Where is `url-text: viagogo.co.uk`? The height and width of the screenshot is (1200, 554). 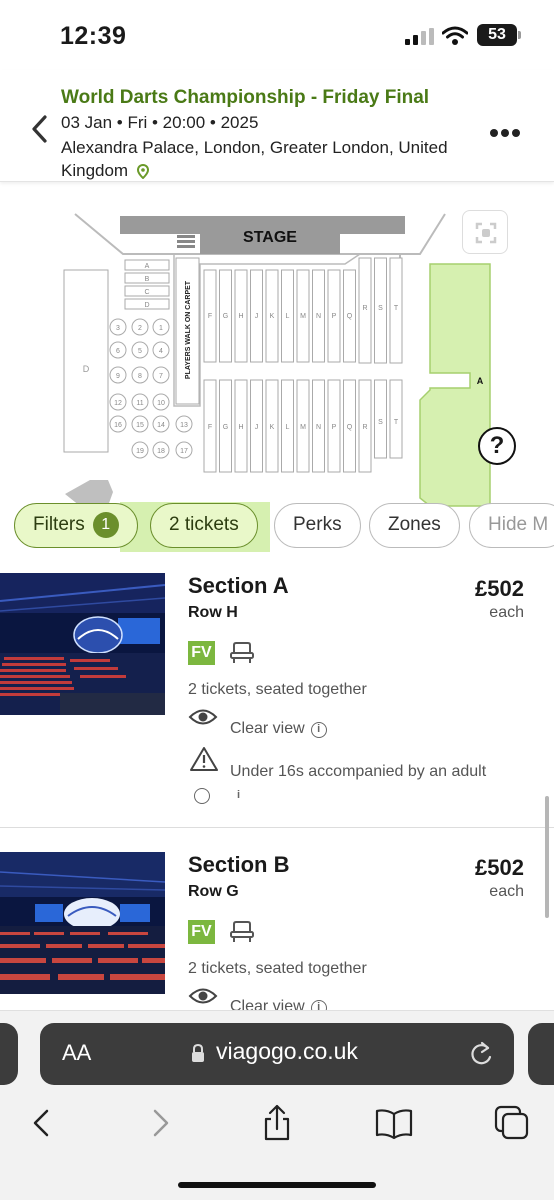 url-text: viagogo.co.uk is located at coordinates (287, 1051).